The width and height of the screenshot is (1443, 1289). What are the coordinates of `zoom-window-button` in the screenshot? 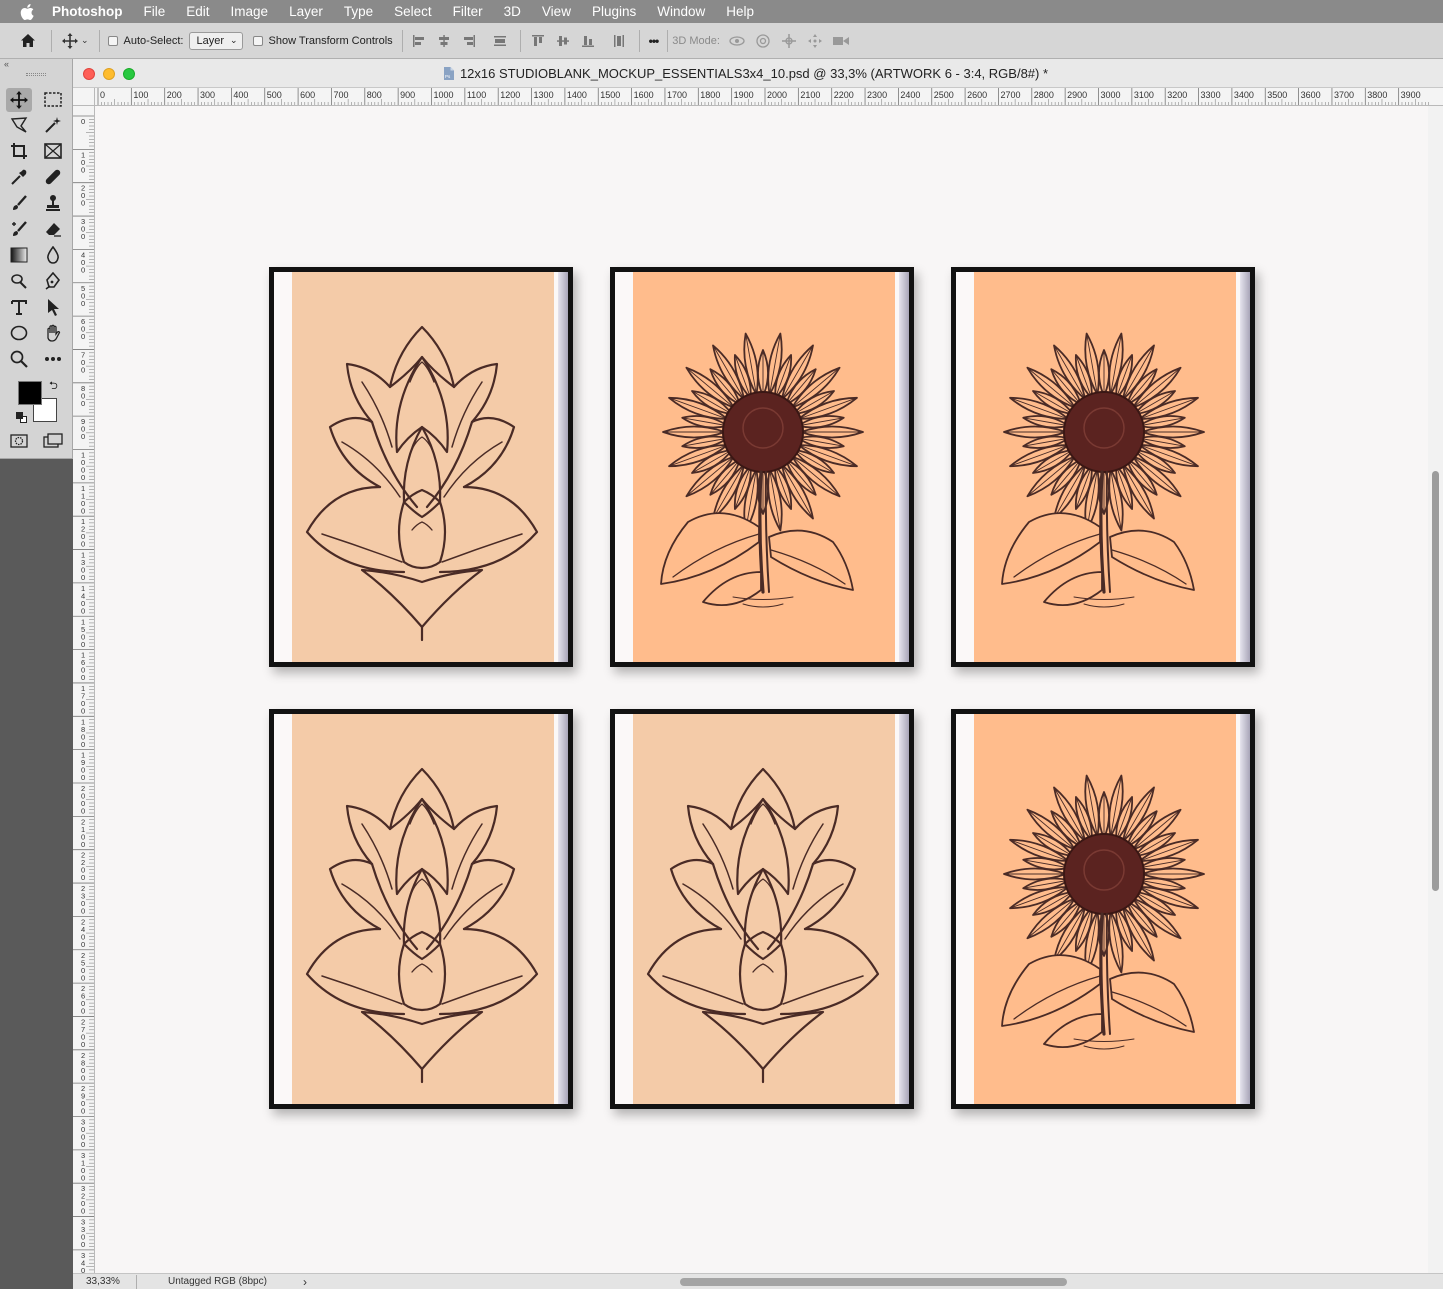 It's located at (129, 74).